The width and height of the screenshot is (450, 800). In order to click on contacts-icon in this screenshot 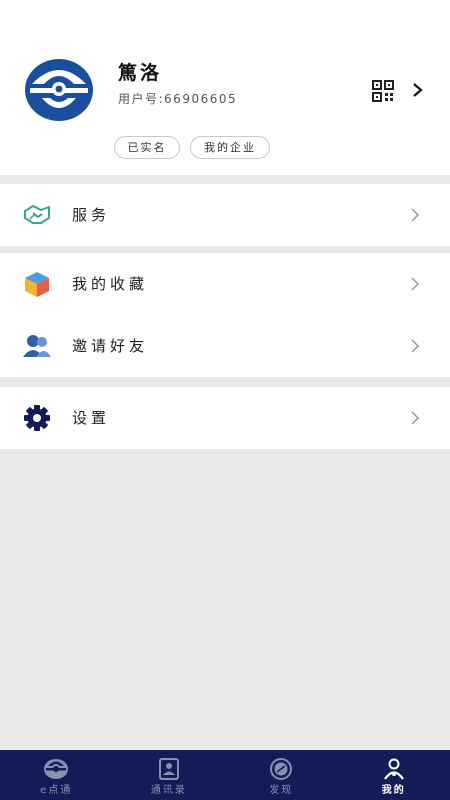, I will do `click(168, 769)`.